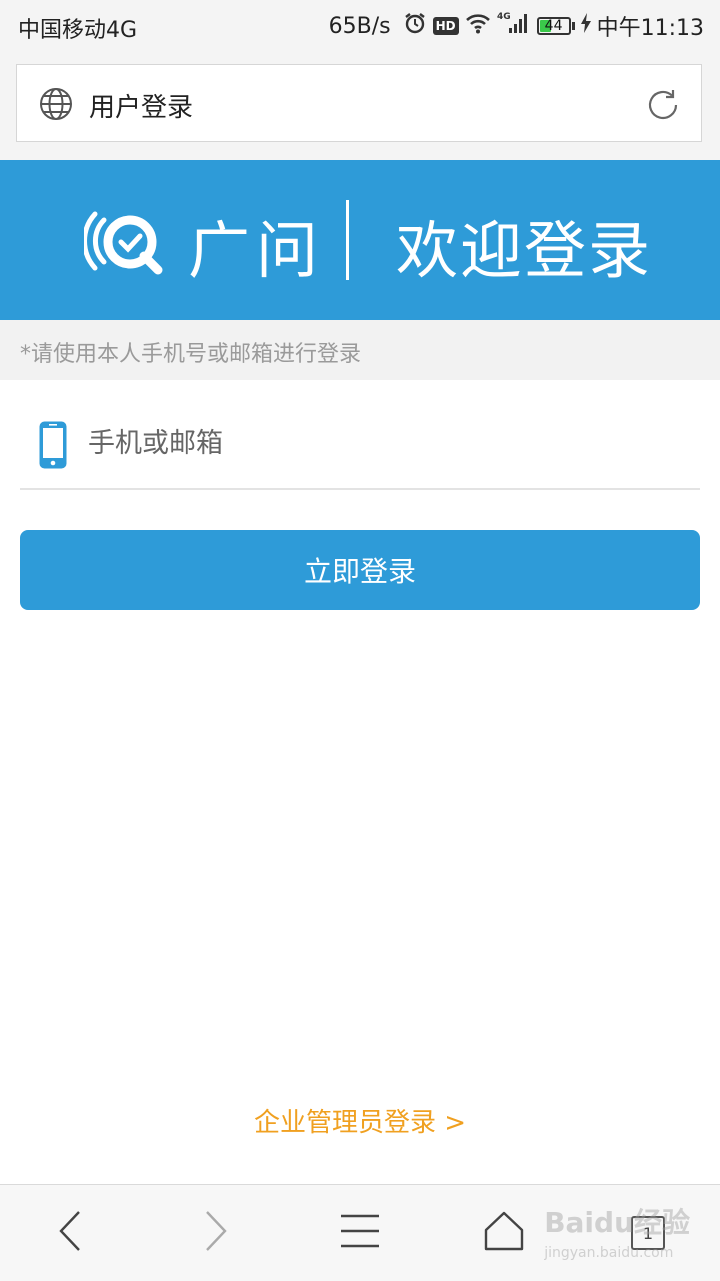  What do you see at coordinates (573, 26) in the screenshot?
I see `battery-tip` at bounding box center [573, 26].